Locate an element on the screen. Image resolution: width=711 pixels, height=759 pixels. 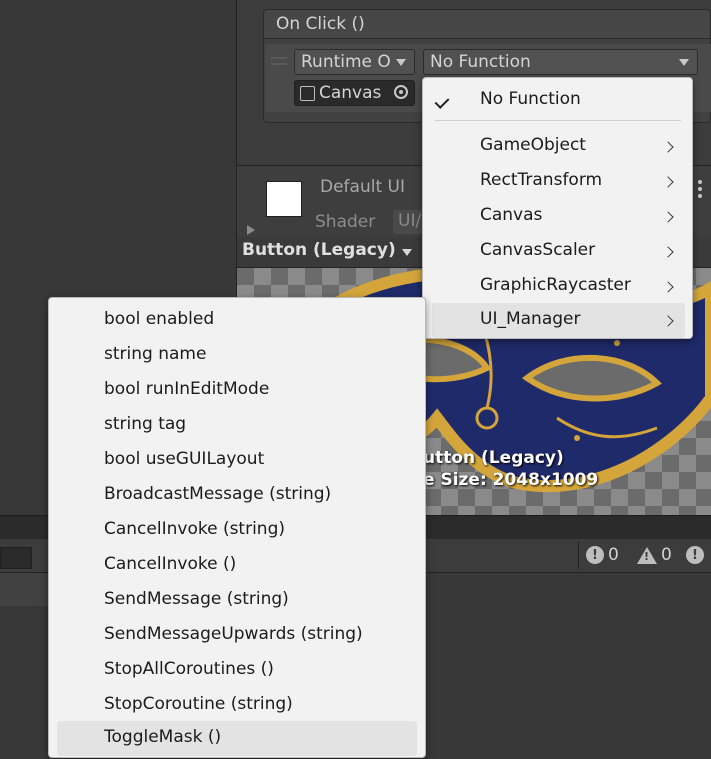
menu-item-gameobject: GameObject is located at coordinates (557, 146).